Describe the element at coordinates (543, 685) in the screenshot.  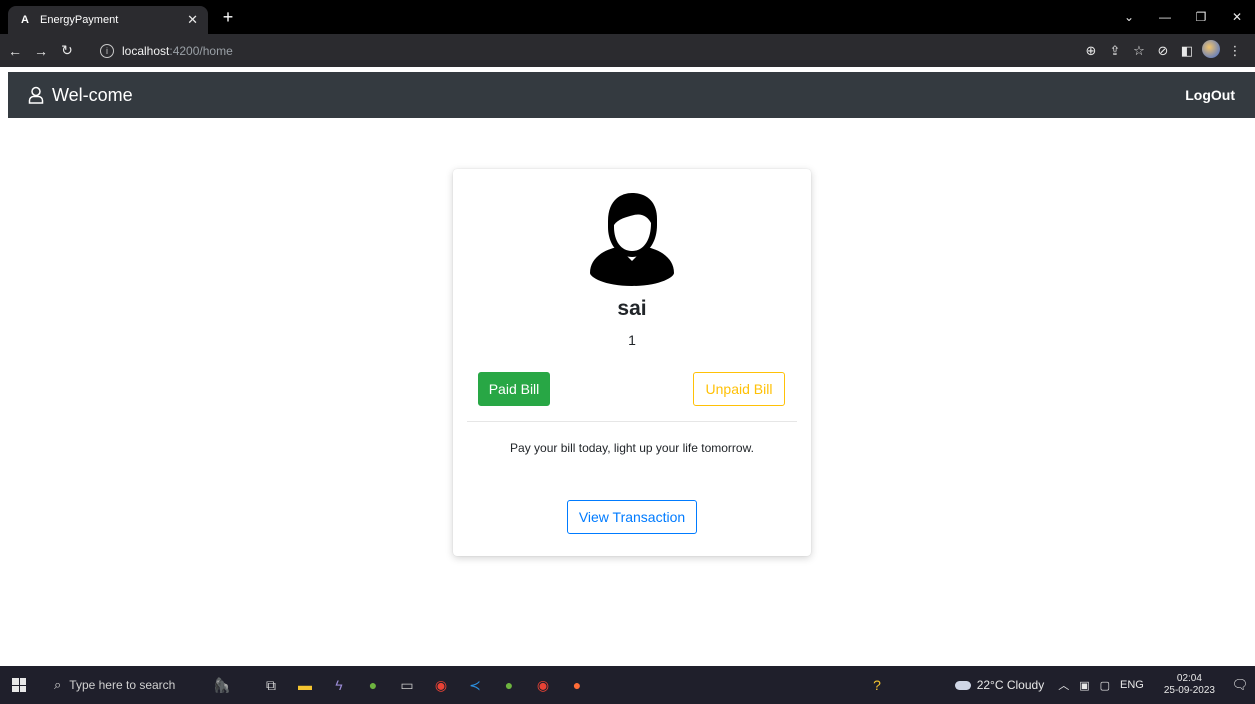
I see `chrome-profile-icon: ◉` at that location.